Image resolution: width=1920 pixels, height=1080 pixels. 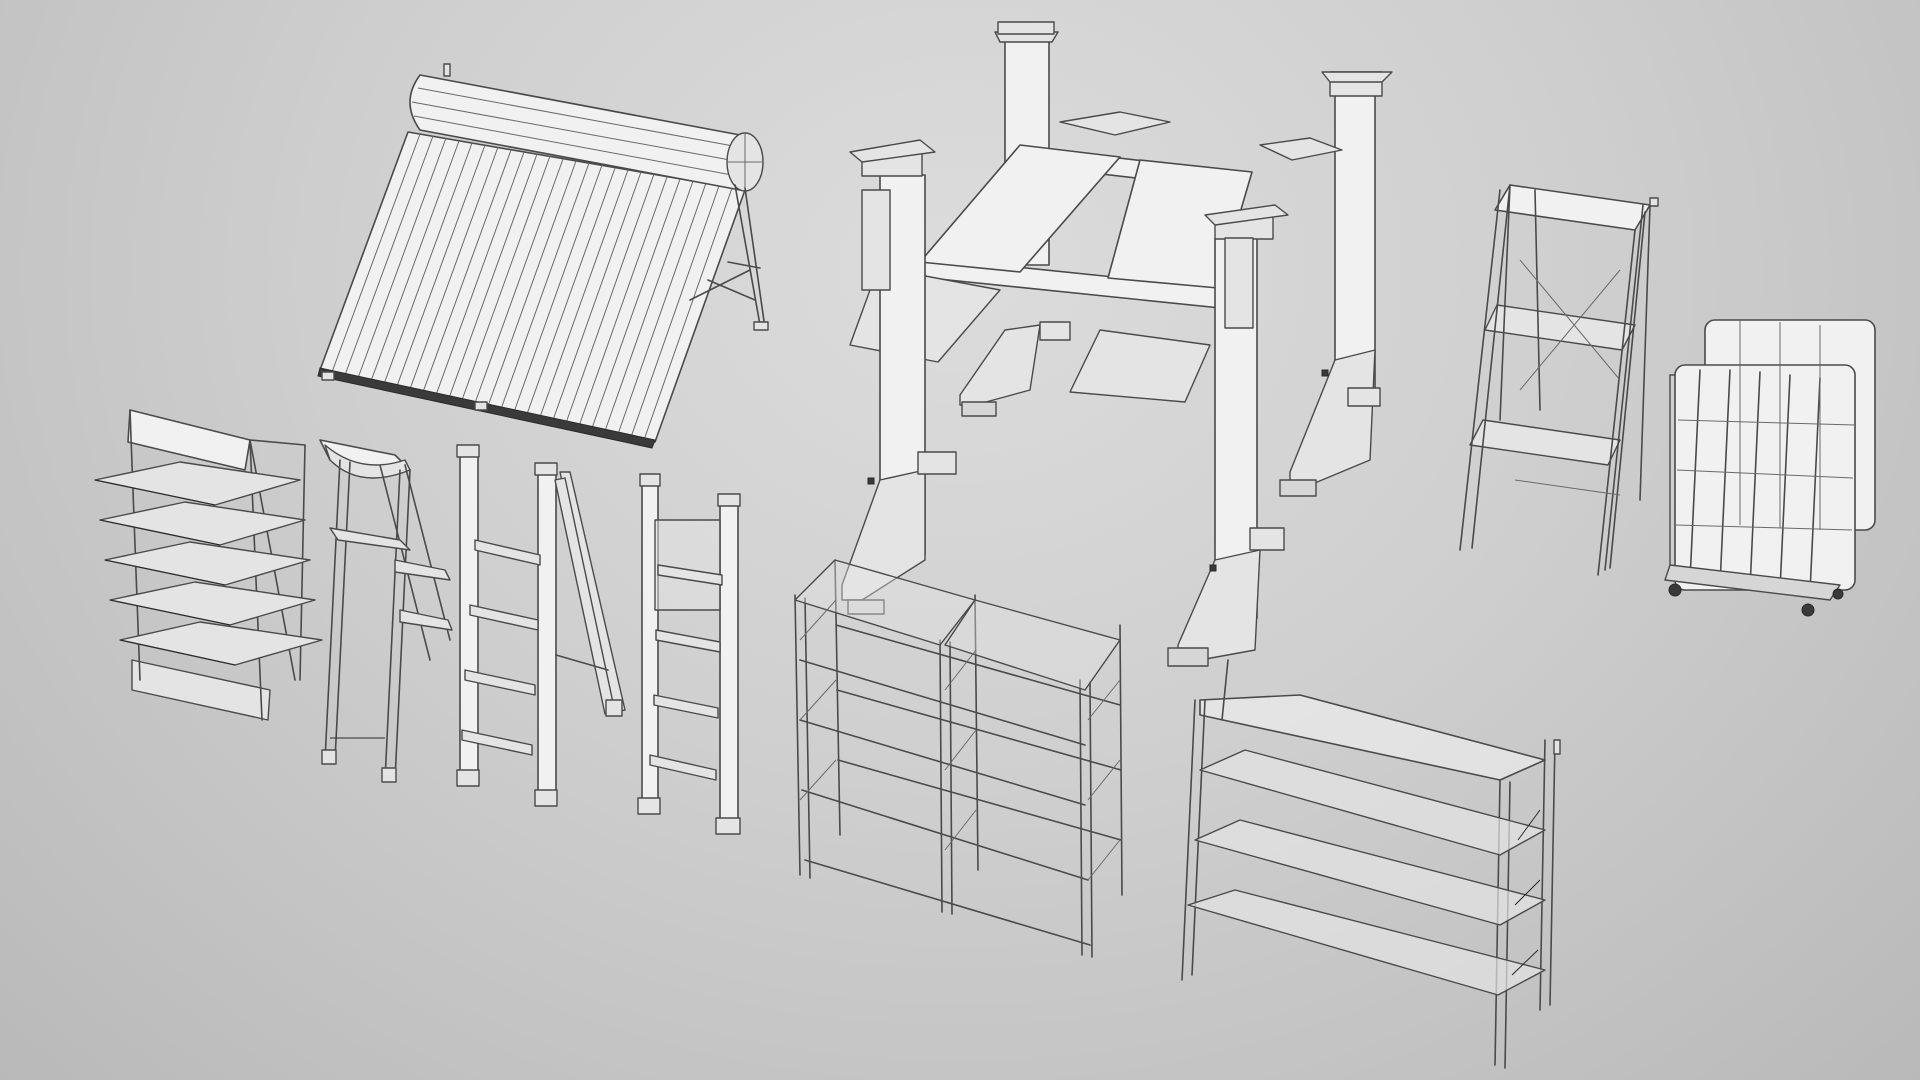 What do you see at coordinates (543, 256) in the screenshot?
I see `solar-water-heater-model` at bounding box center [543, 256].